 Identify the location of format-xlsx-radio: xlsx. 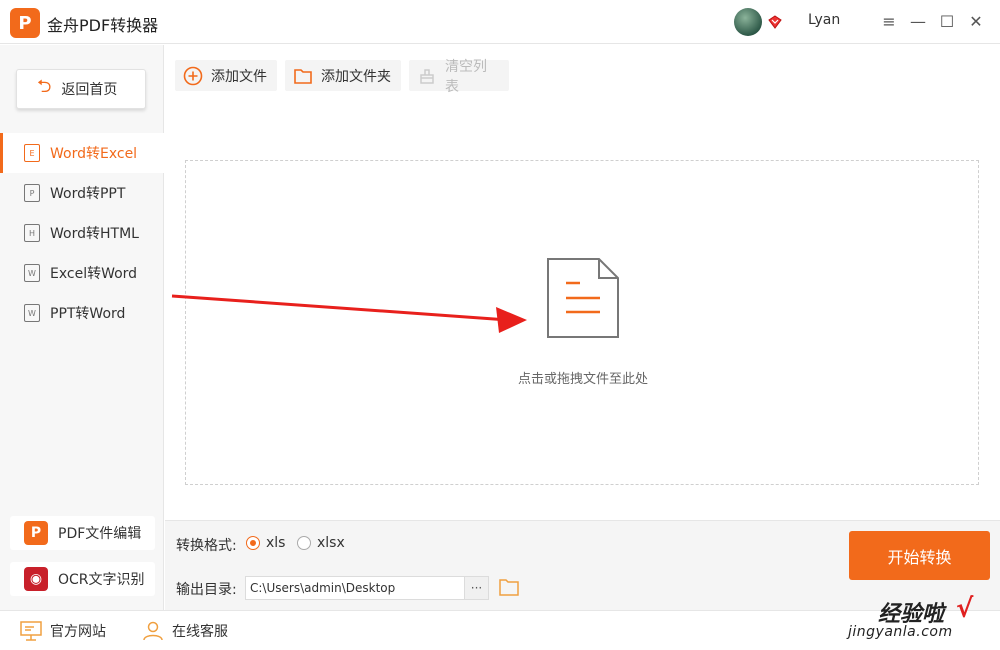
(321, 543).